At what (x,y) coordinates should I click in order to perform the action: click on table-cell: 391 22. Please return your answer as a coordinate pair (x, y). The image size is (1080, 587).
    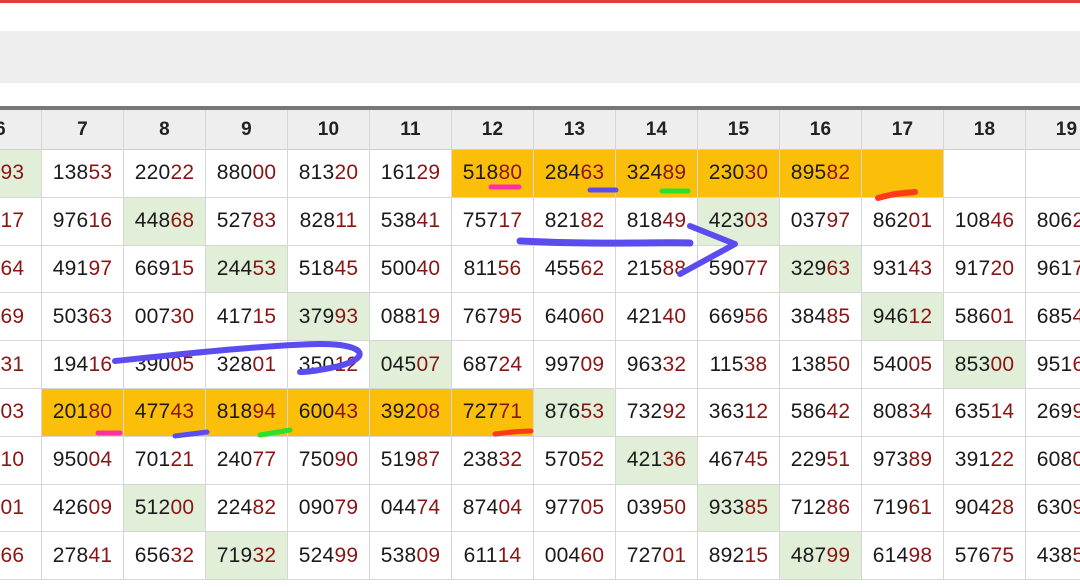
    Looking at the image, I should click on (985, 460).